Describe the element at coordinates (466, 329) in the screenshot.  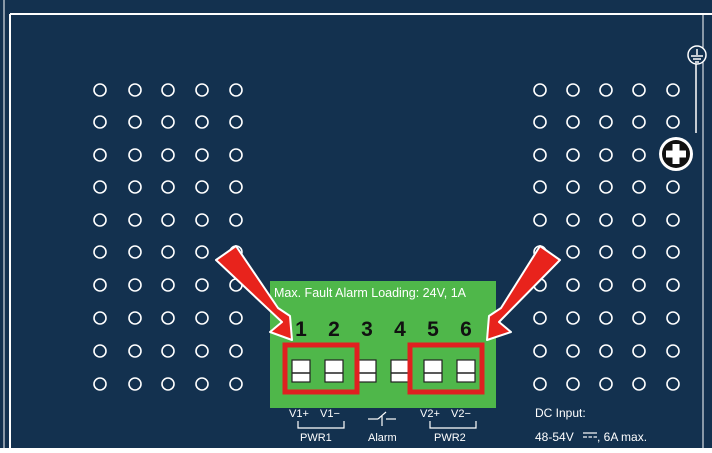
I see `pin-number-label: 6` at that location.